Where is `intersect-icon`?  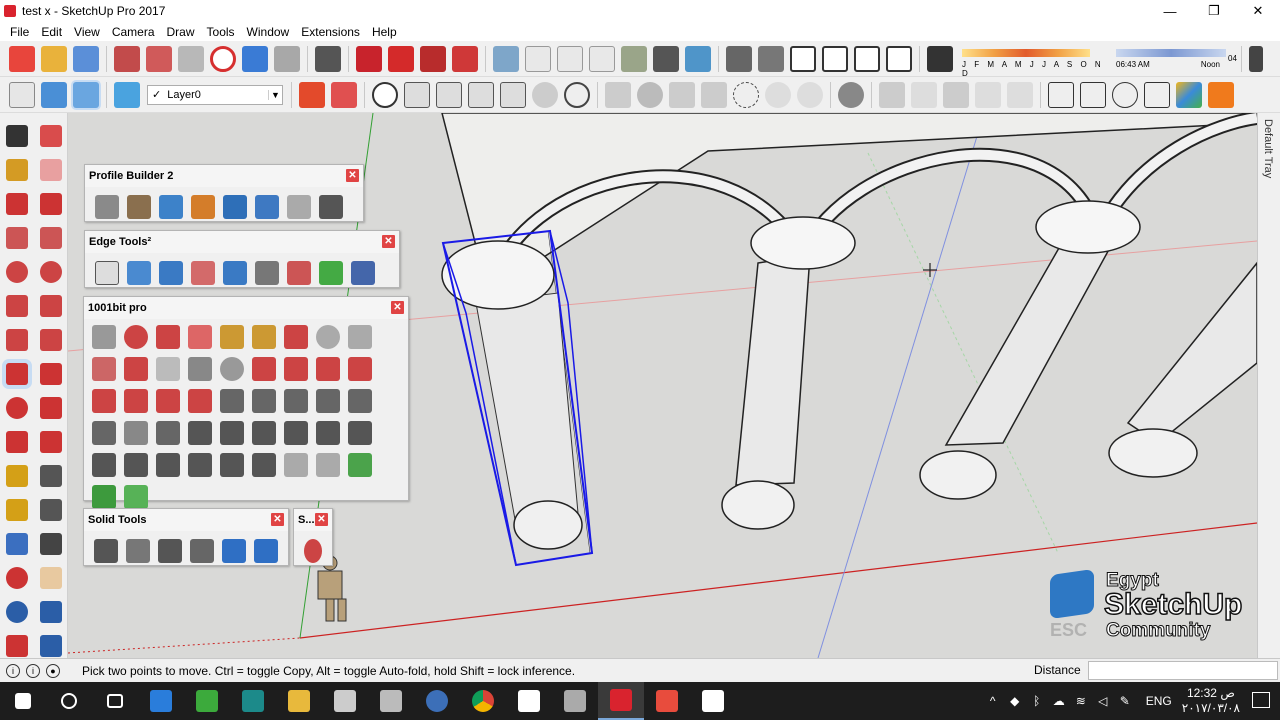
intersect-icon is located at coordinates (138, 551).